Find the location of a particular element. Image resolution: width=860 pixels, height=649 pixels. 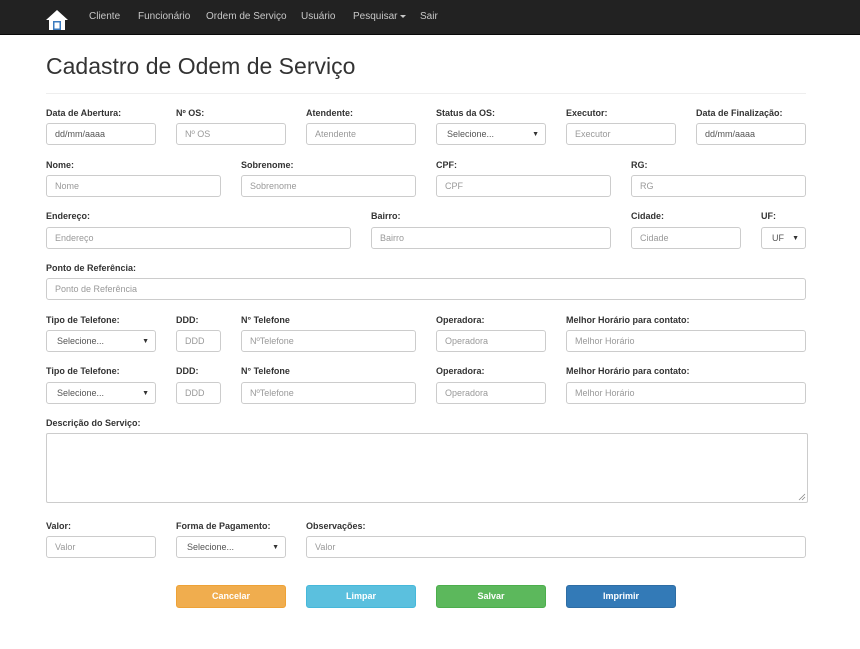

status-os-label: Status da OS: is located at coordinates (466, 113).